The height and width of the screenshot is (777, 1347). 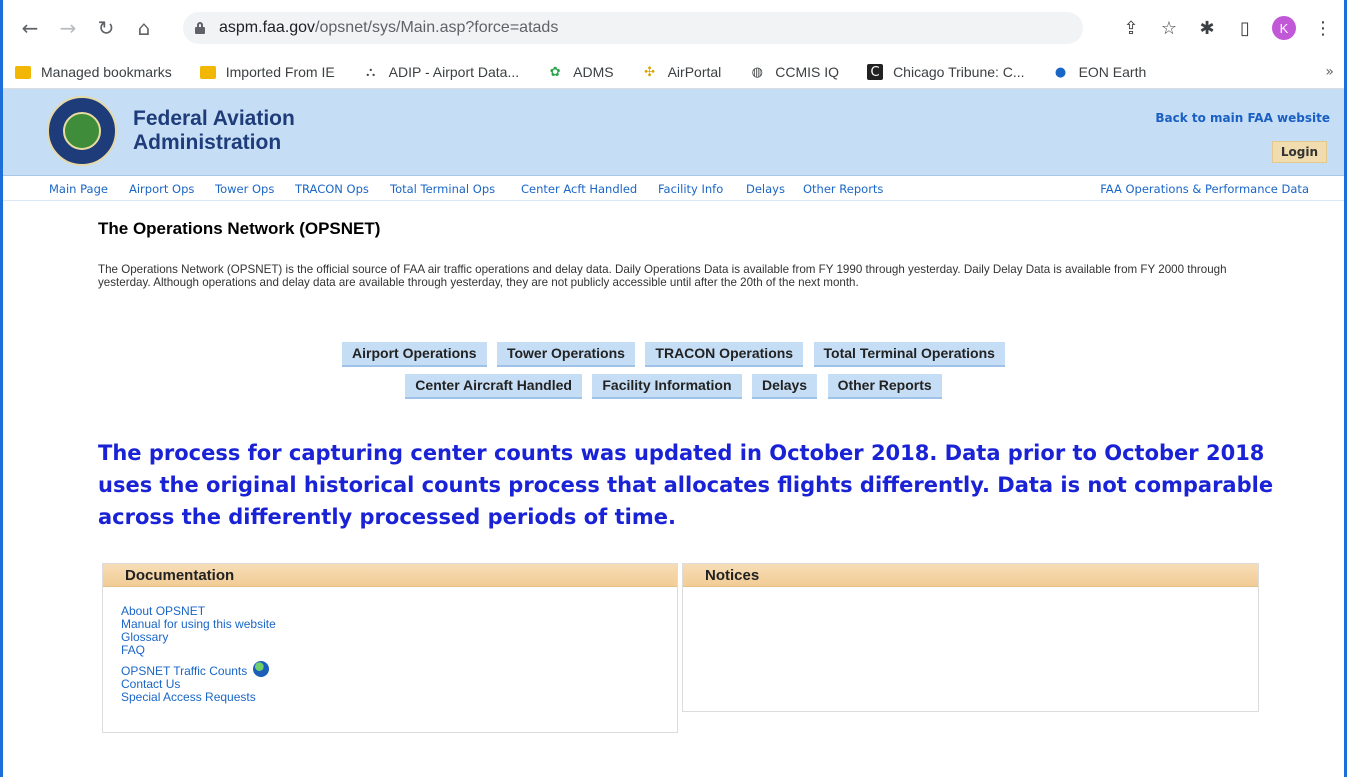 What do you see at coordinates (1284, 28) in the screenshot?
I see `profile-avatar: K` at bounding box center [1284, 28].